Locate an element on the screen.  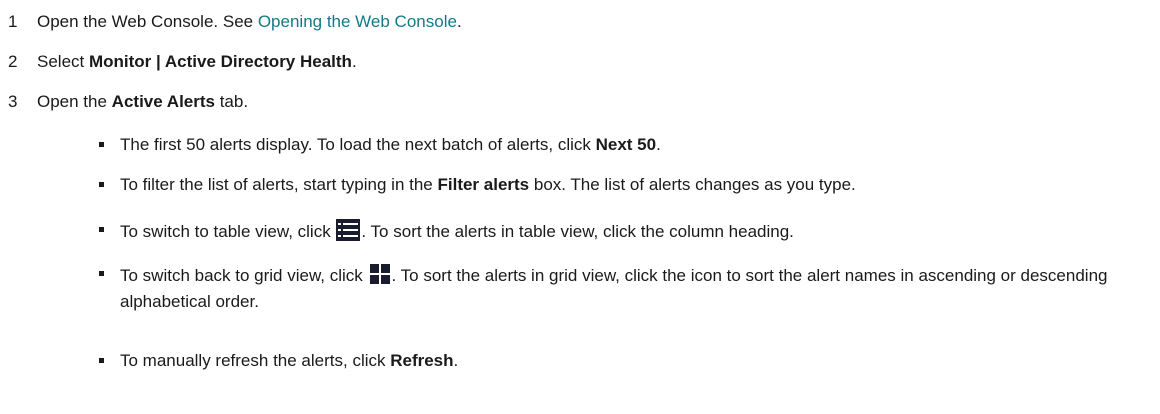
step-text-start: Open the is located at coordinates (74, 101).